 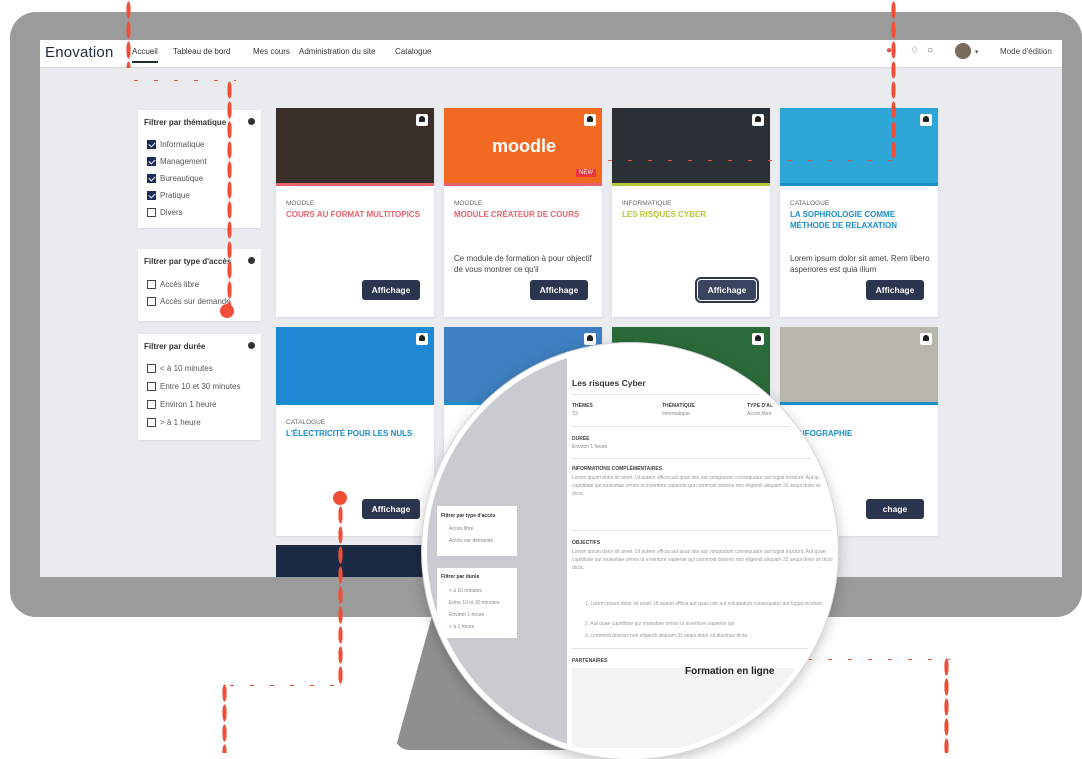 What do you see at coordinates (647, 203) in the screenshot?
I see `card-category: INFORMATIQUE` at bounding box center [647, 203].